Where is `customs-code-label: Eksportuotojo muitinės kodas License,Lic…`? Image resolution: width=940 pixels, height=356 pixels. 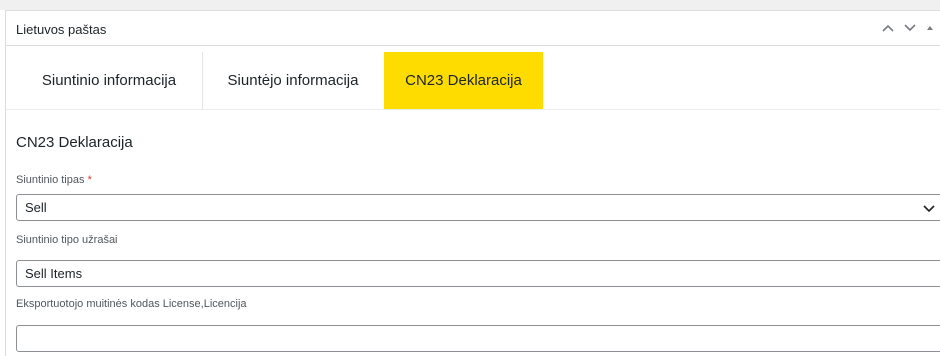 customs-code-label: Eksportuotojo muitinės kodas License,Lic… is located at coordinates (131, 304).